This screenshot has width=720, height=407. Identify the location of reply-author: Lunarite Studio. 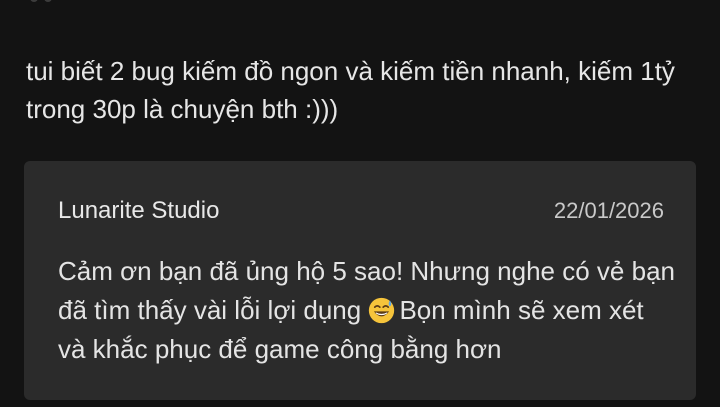
(139, 210).